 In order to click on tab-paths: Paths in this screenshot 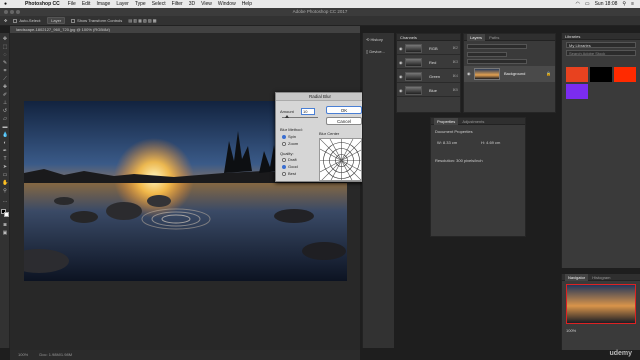, I will do `click(494, 37)`.